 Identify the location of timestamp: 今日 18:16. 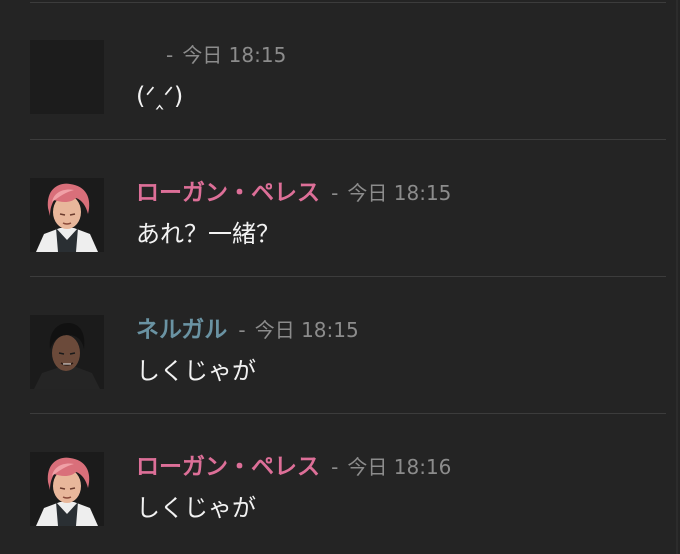
(399, 467).